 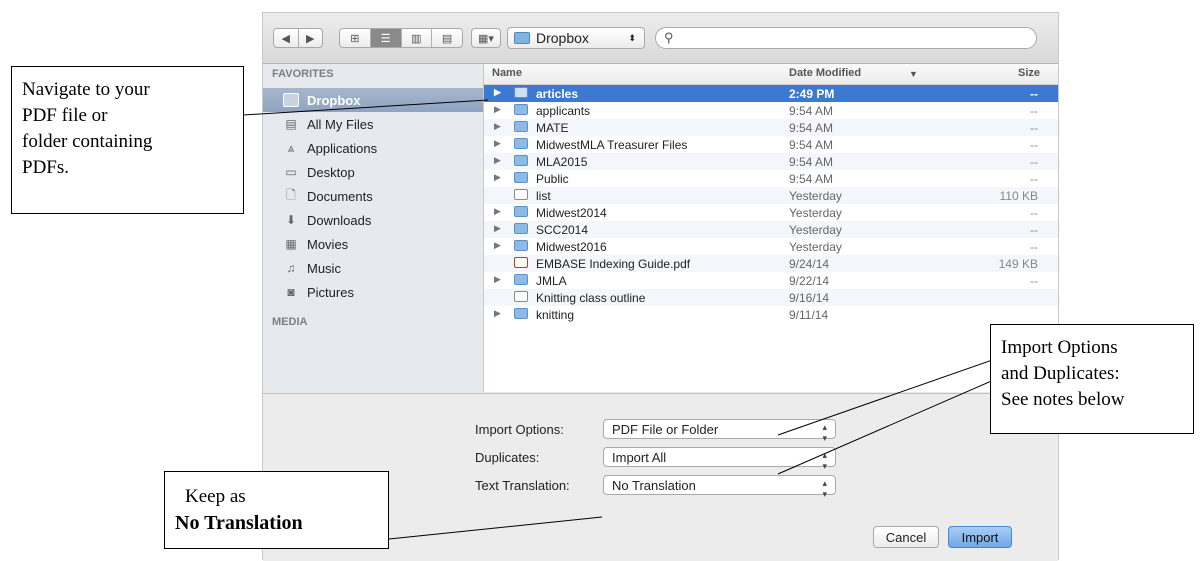 What do you see at coordinates (239, 523) in the screenshot?
I see `callout-text: No Translation` at bounding box center [239, 523].